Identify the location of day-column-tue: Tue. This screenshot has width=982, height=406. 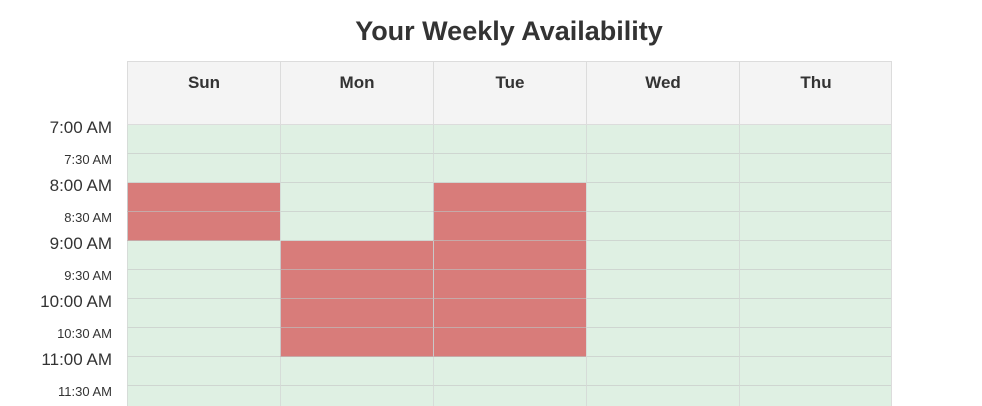
(509, 233).